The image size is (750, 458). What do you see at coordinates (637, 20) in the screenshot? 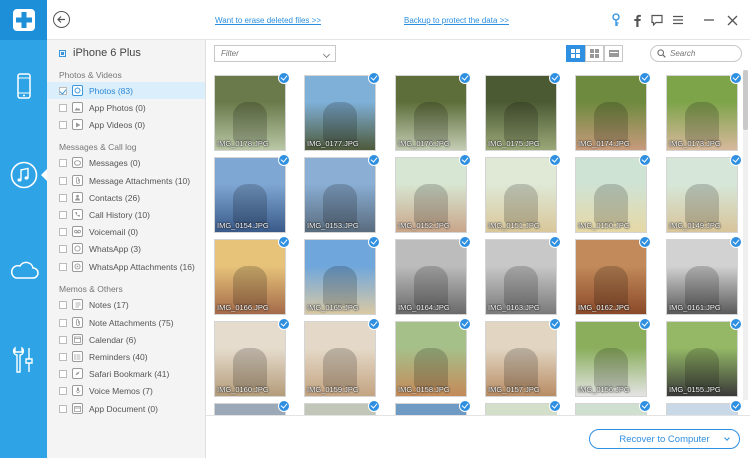
I see `facebook-button` at bounding box center [637, 20].